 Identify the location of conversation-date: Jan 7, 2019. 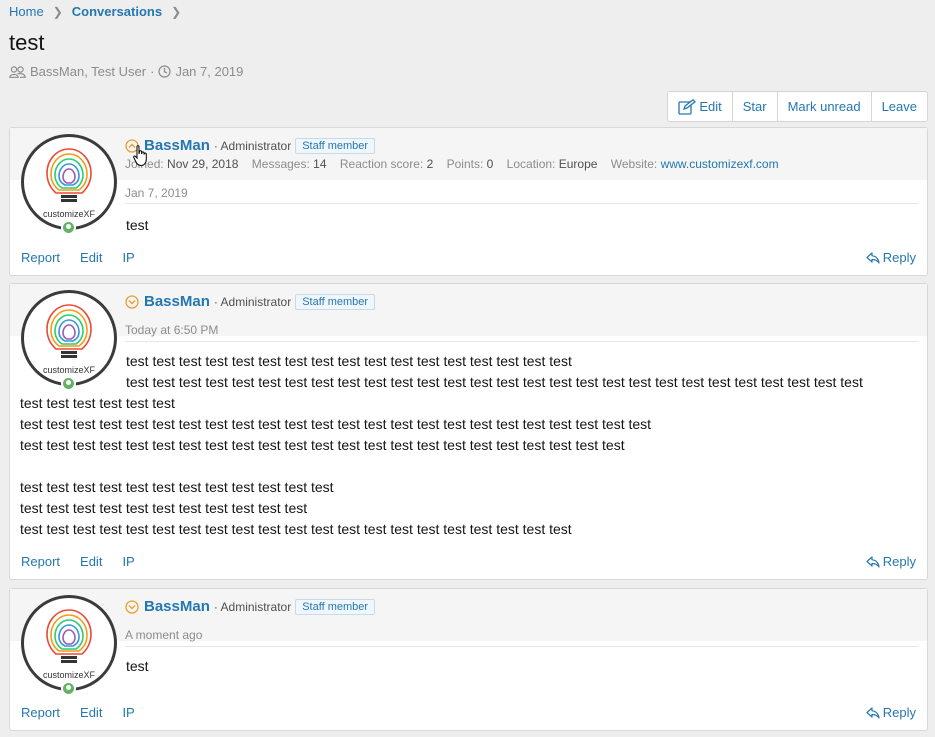
(209, 71).